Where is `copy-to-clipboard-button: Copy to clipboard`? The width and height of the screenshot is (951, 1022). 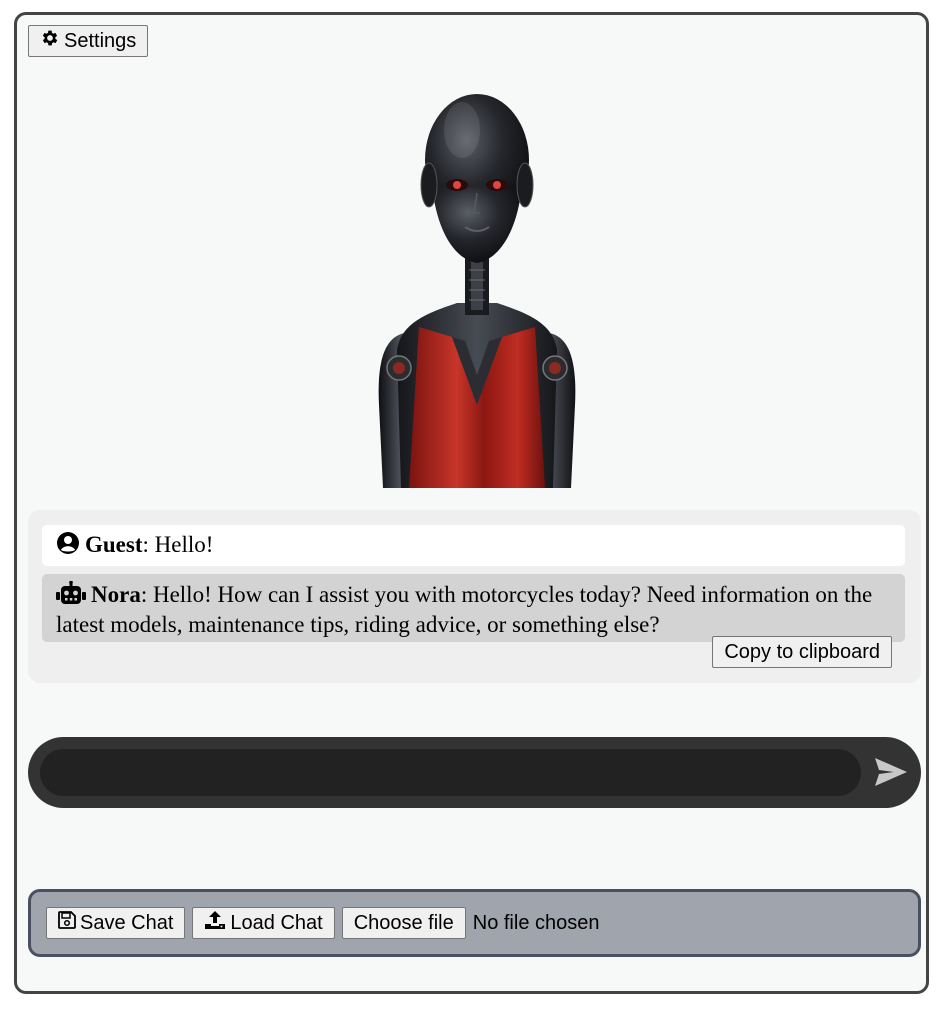
copy-to-clipboard-button: Copy to clipboard is located at coordinates (802, 652).